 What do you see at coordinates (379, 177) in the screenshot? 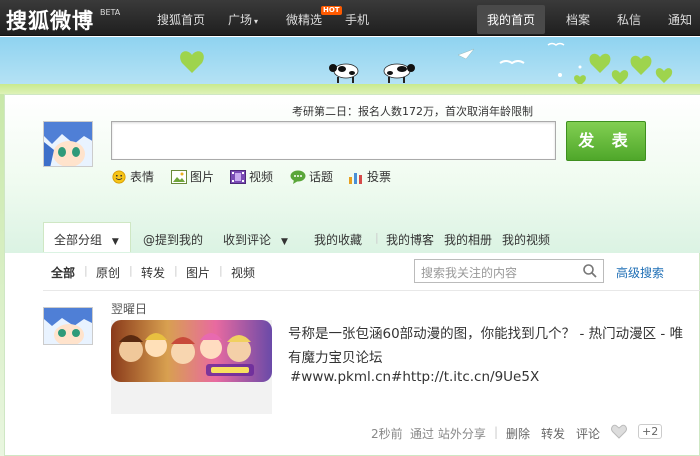
I see `tool-poll-label: 投票` at bounding box center [379, 177].